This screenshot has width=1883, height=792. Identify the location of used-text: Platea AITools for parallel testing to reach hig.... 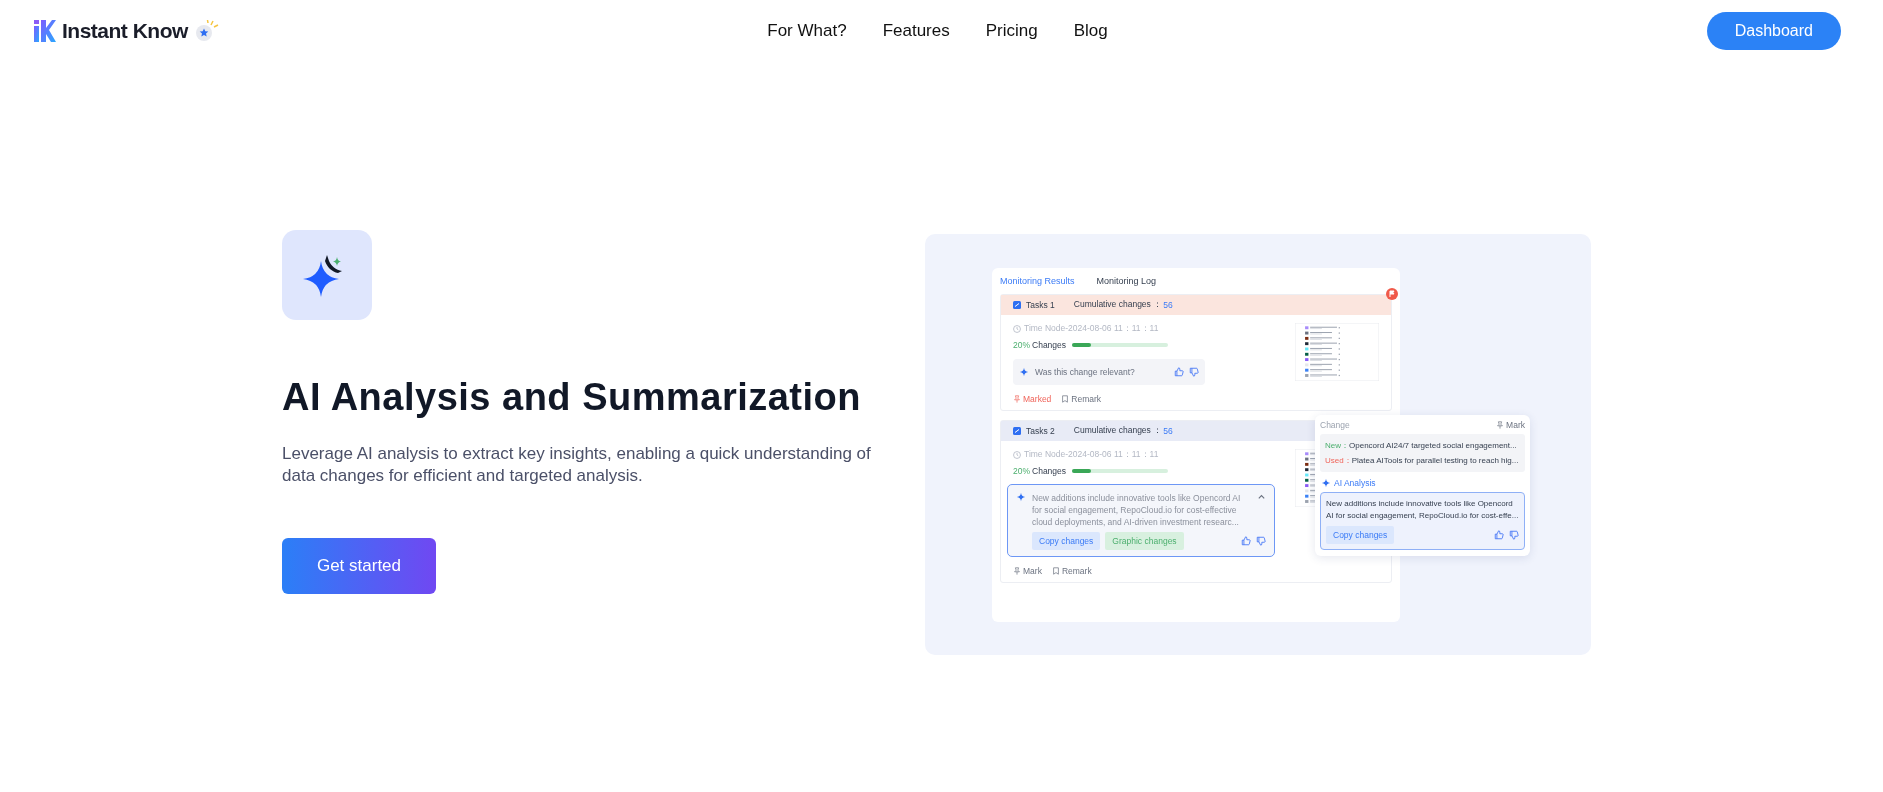
(1435, 461).